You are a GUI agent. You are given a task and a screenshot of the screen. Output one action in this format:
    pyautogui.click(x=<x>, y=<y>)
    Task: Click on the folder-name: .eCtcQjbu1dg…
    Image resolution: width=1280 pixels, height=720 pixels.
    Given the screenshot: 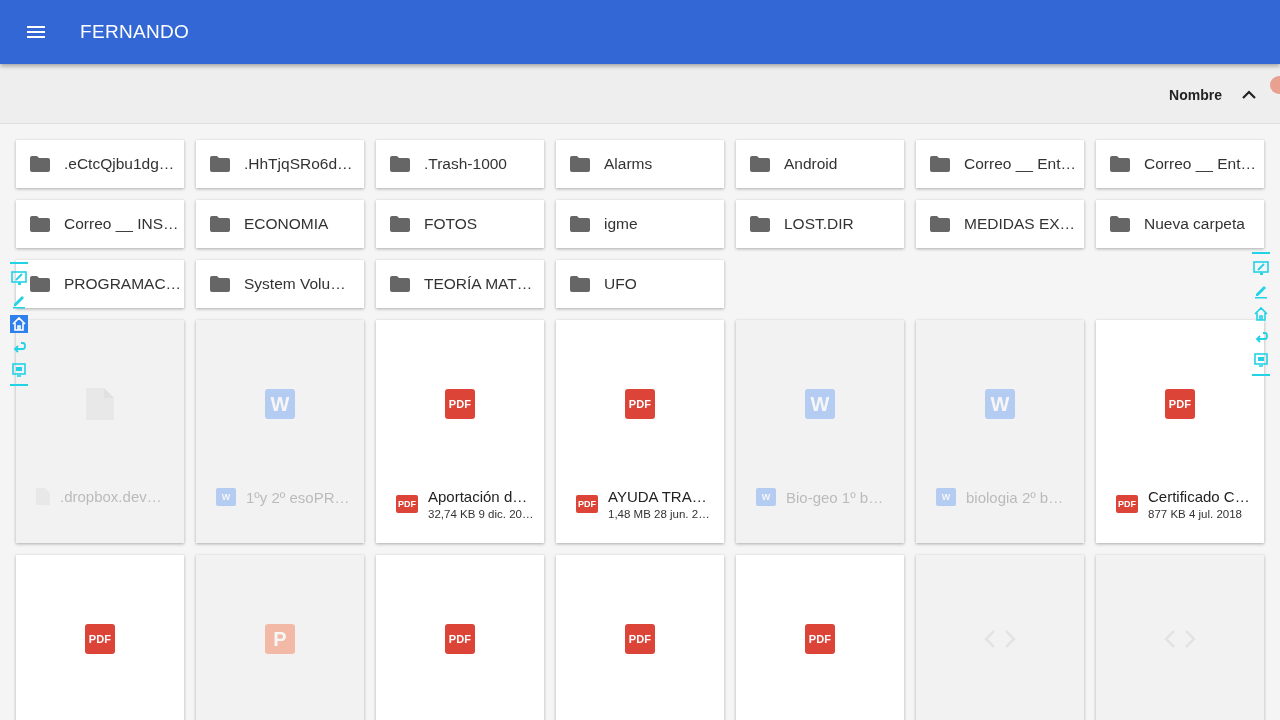 What is the action you would take?
    pyautogui.click(x=119, y=164)
    